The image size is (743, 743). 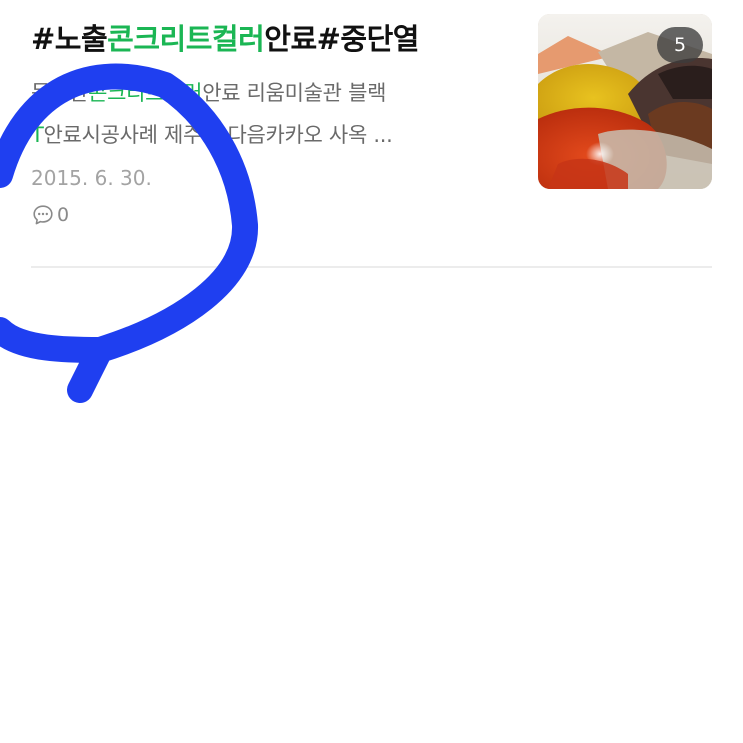 I want to click on image-count-badge: 5, so click(x=680, y=45).